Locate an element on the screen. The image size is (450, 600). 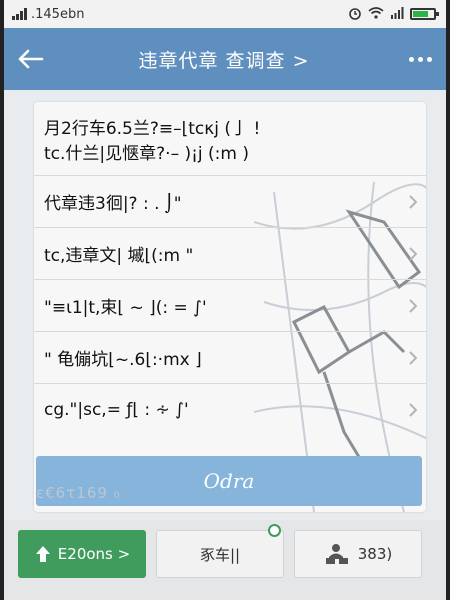
list-item-line1: "≡ι1|t,束⌊ ~ ⌋(: = ∫' is located at coordinates (125, 308).